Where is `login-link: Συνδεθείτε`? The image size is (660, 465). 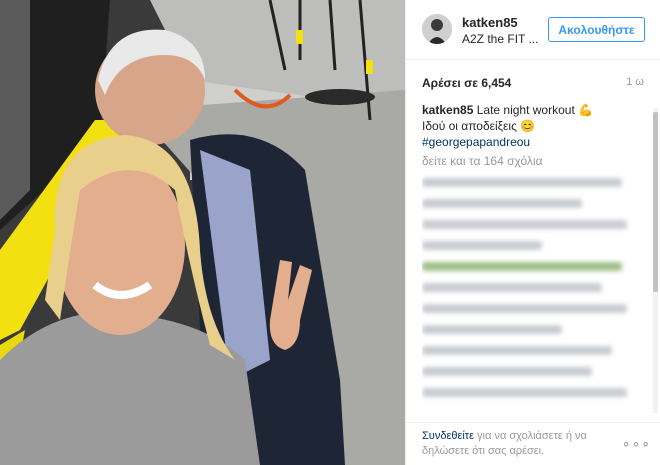
login-link: Συνδεθείτε is located at coordinates (448, 436).